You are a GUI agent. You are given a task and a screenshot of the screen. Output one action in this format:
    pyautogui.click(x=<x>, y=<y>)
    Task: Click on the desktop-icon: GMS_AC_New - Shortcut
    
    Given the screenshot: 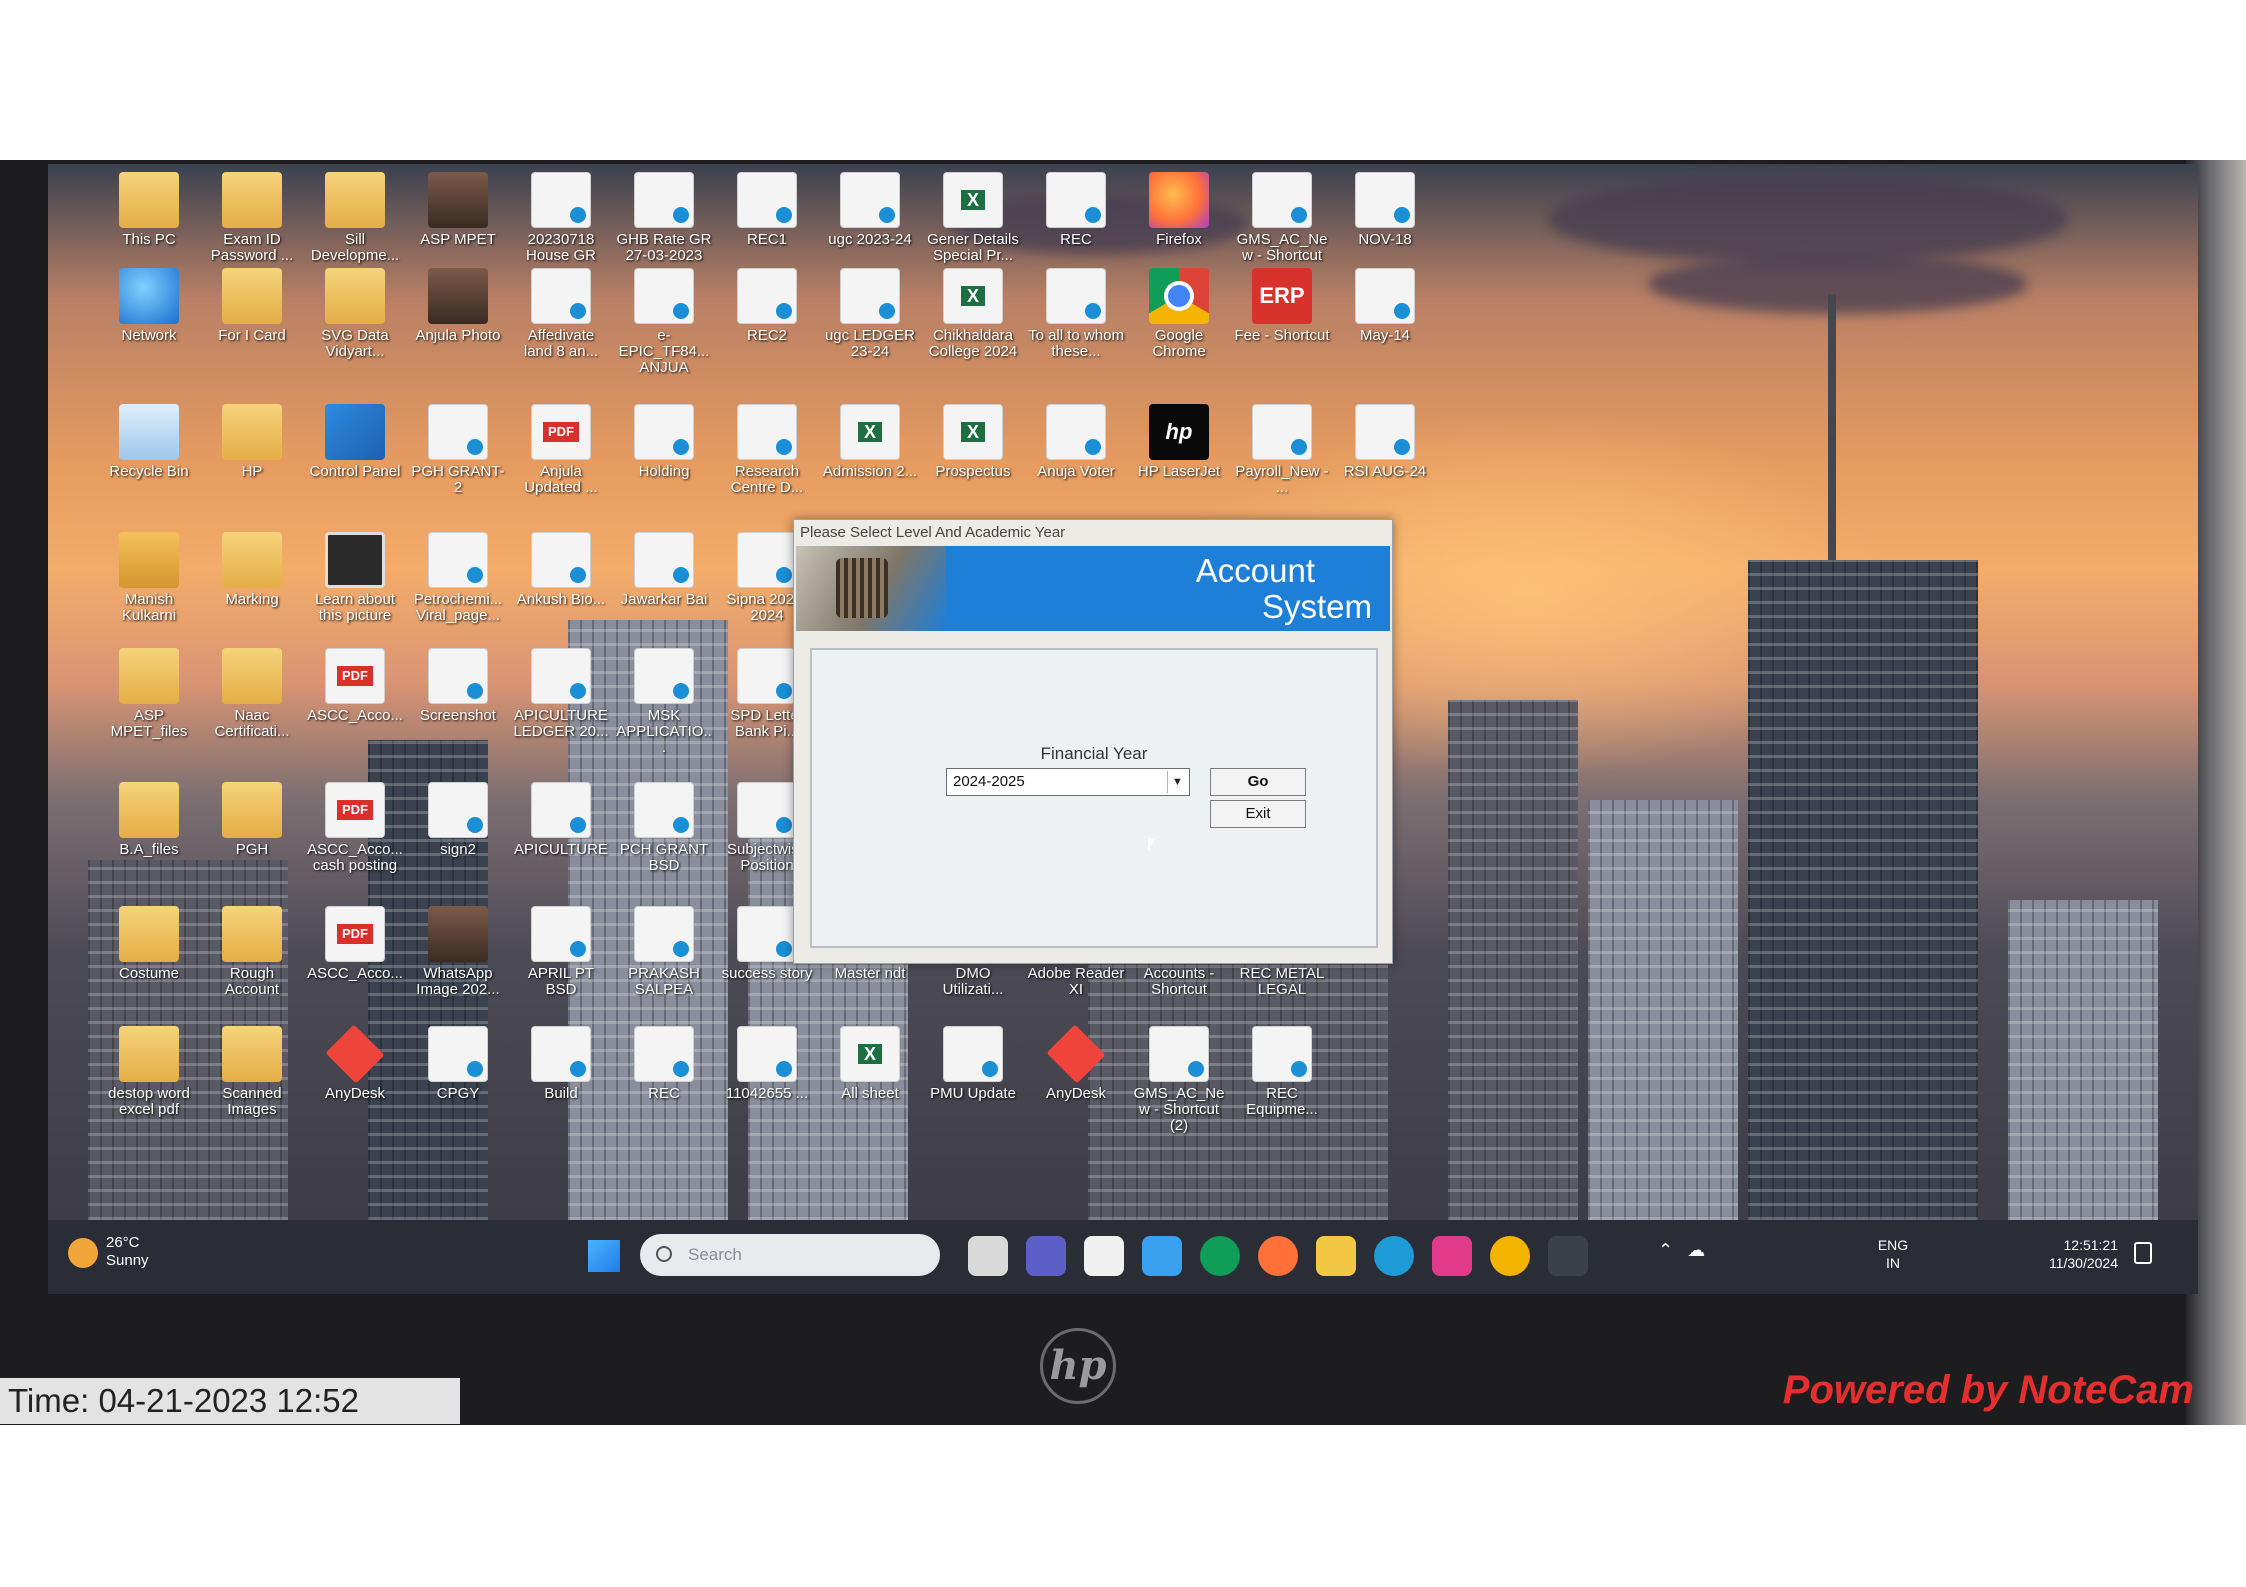 What is the action you would take?
    pyautogui.click(x=1282, y=218)
    